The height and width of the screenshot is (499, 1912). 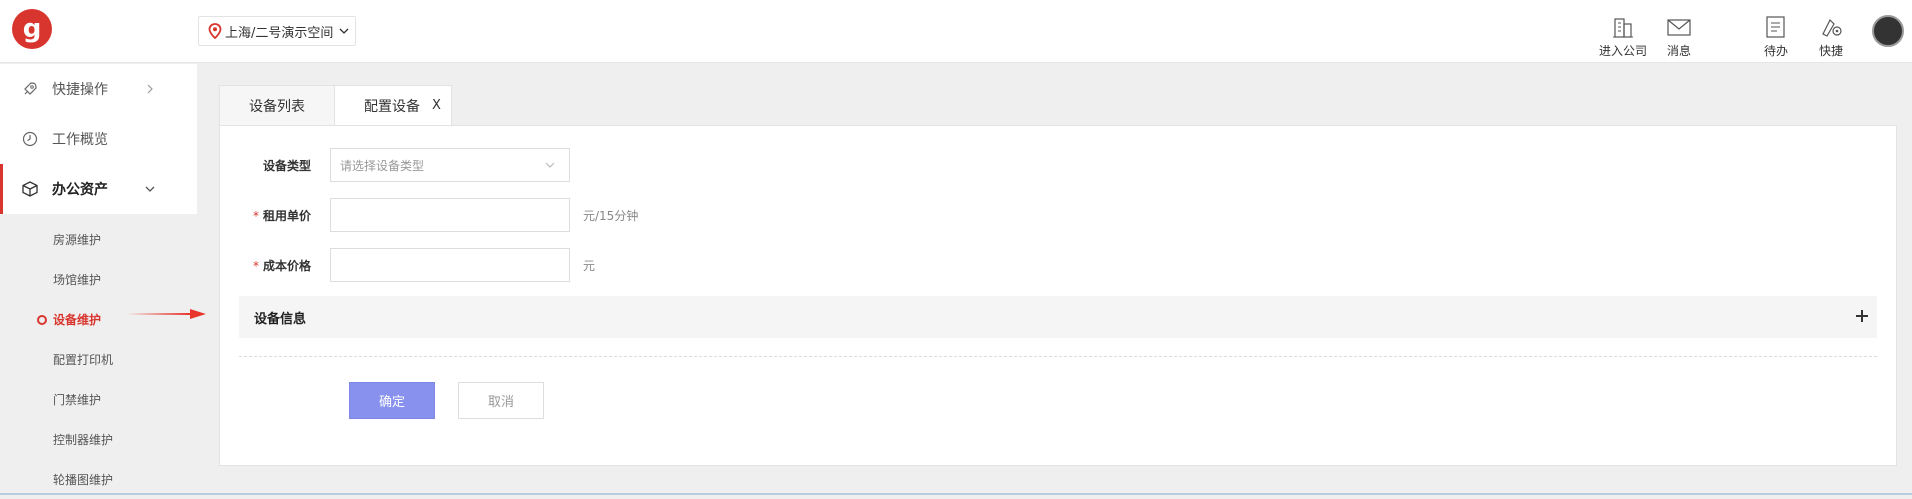 What do you see at coordinates (30, 189) in the screenshot?
I see `box-icon` at bounding box center [30, 189].